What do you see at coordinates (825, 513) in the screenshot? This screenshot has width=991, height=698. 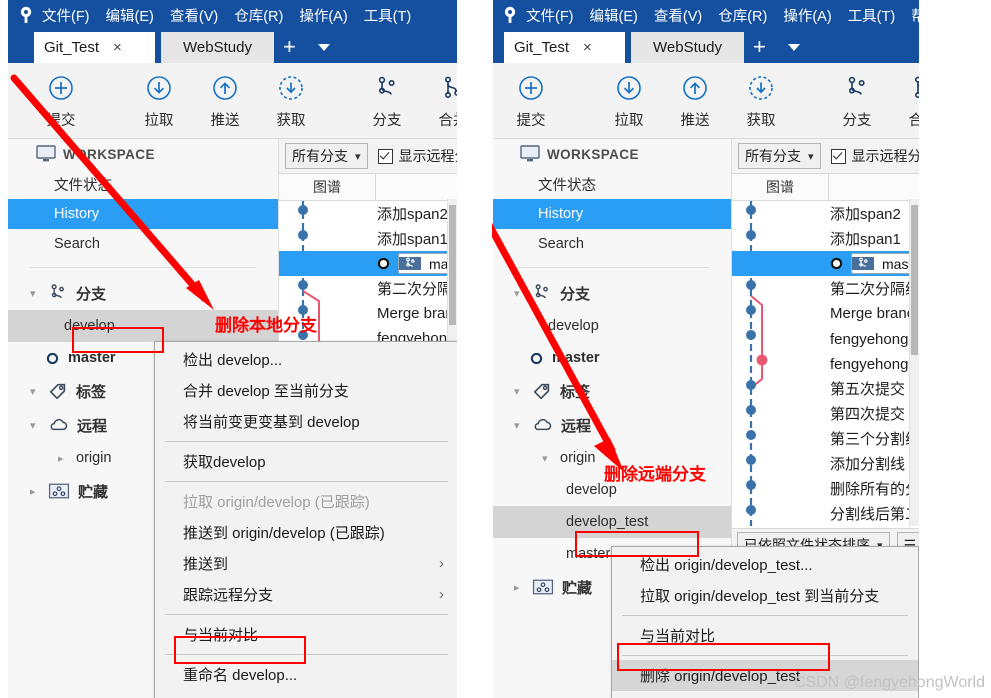 I see `commit-row: 分割线后第二次提交` at bounding box center [825, 513].